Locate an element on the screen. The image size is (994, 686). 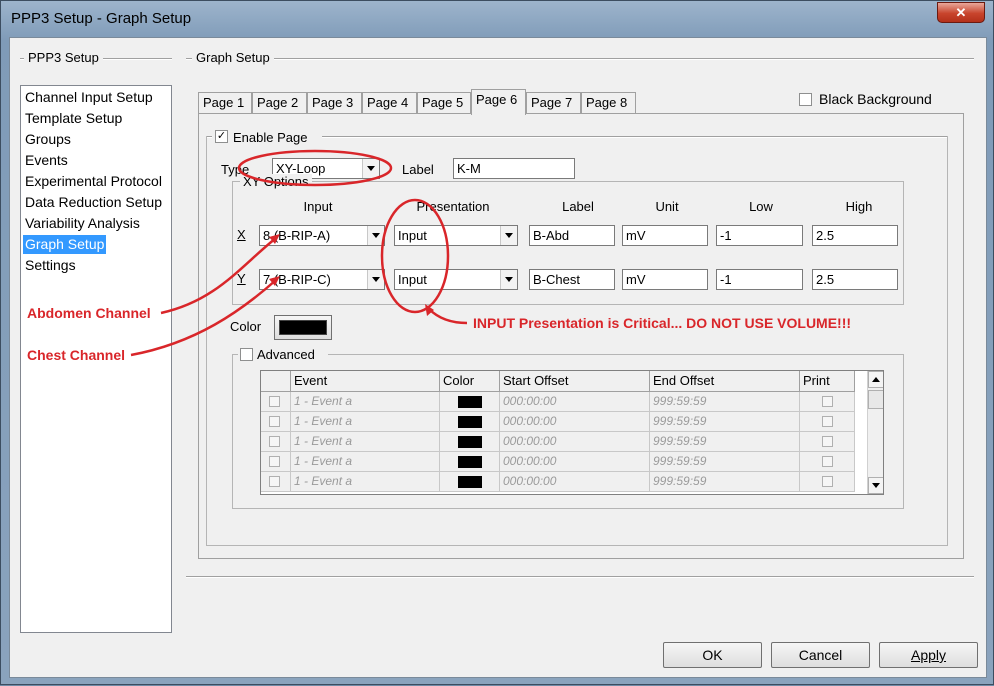
color-button is located at coordinates (303, 327).